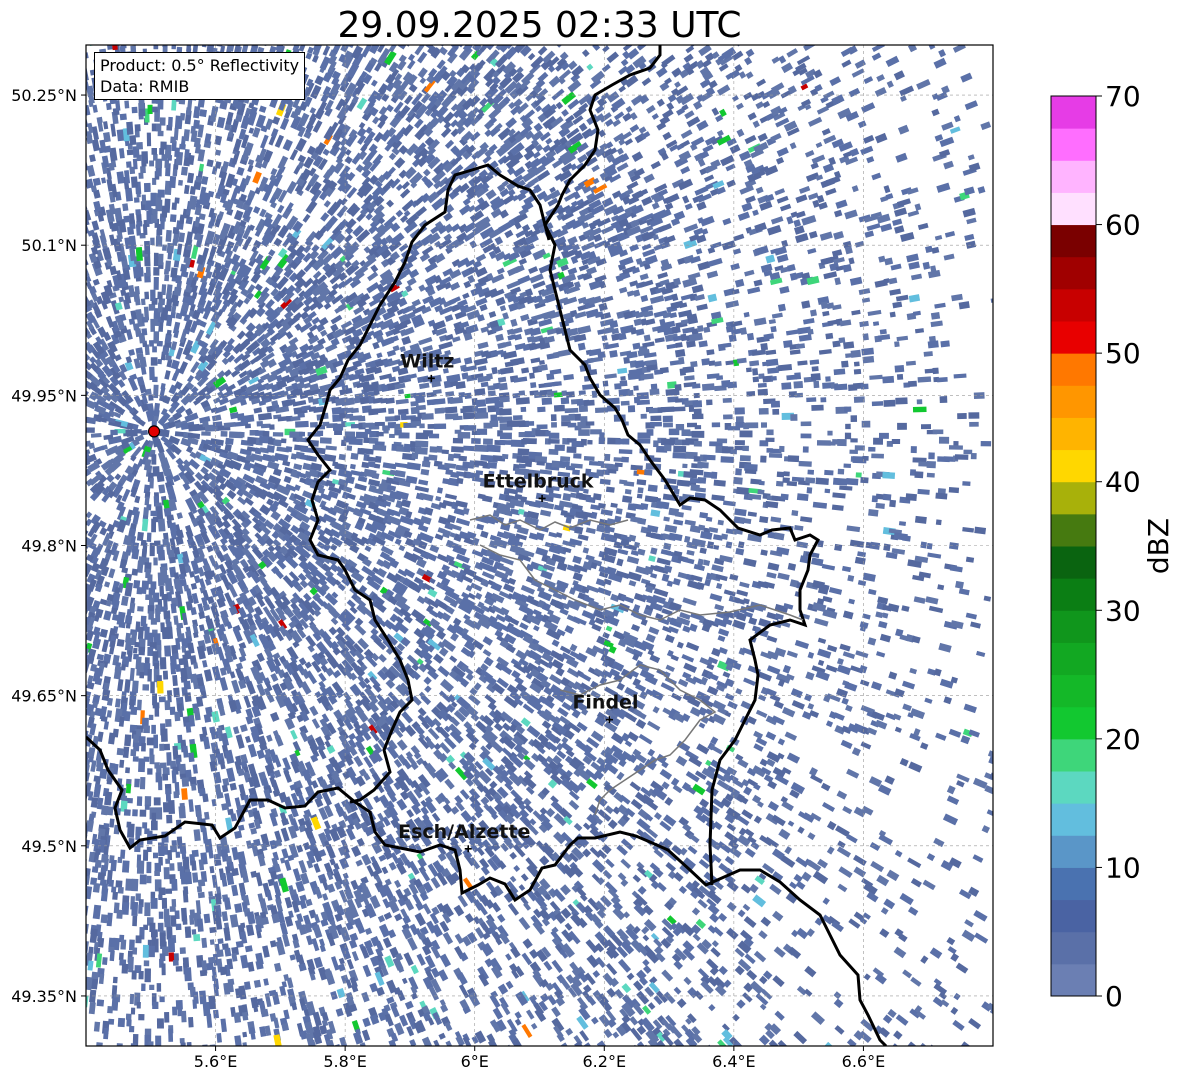 The height and width of the screenshot is (1081, 1184). Describe the element at coordinates (864, 1061) in the screenshot. I see `lon-tick-label: 6.6°E` at that location.